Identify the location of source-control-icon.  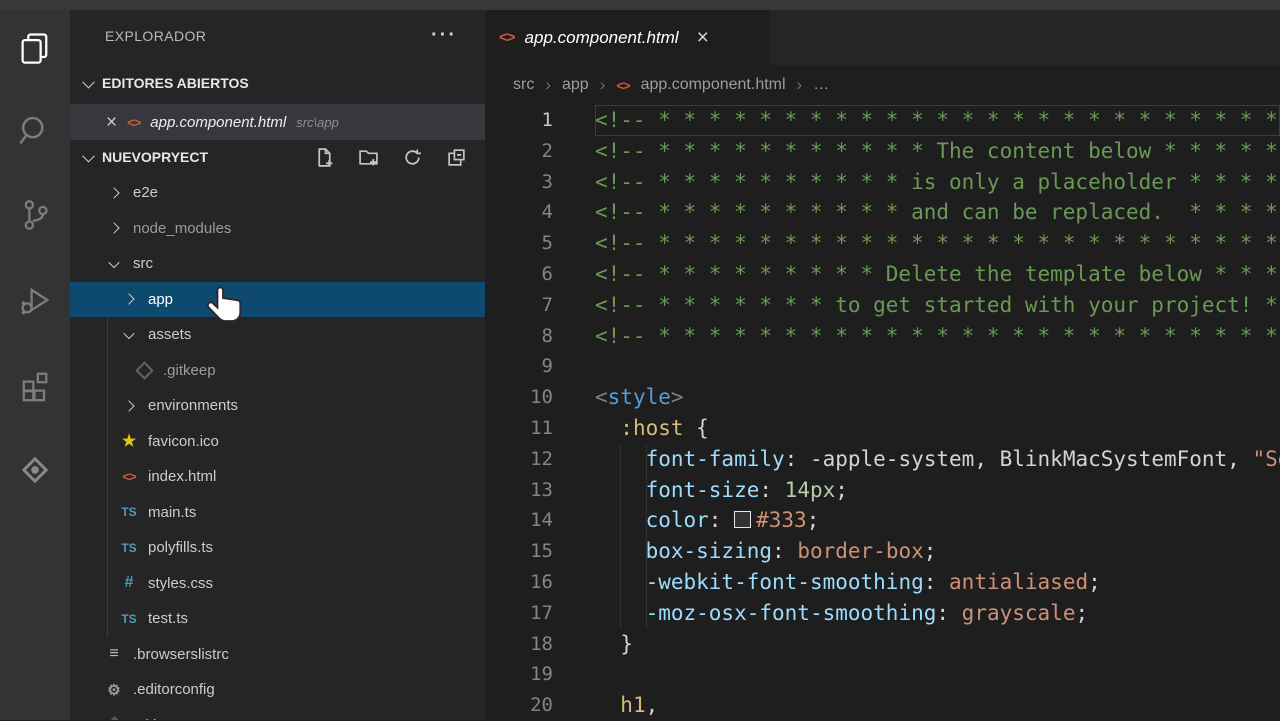
(35, 215).